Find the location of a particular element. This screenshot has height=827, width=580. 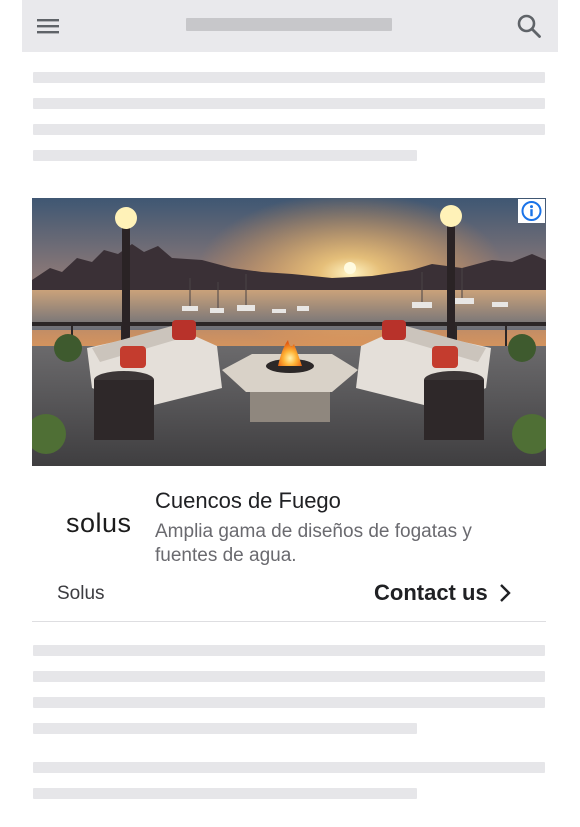

title-placeholder is located at coordinates (289, 24).